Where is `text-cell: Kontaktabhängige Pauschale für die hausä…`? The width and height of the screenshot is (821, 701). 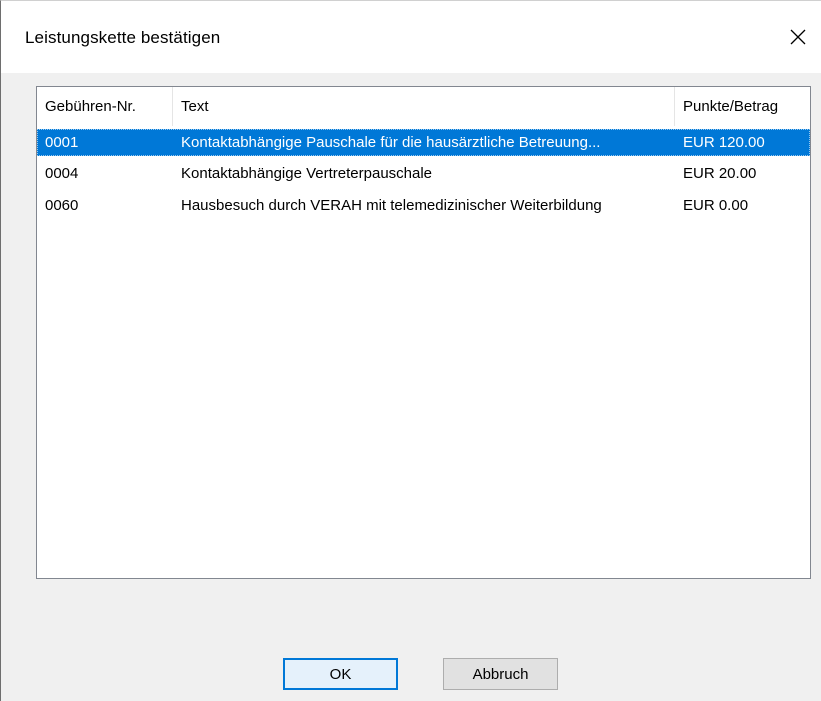
text-cell: Kontaktabhängige Pauschale für die hausä… is located at coordinates (391, 142).